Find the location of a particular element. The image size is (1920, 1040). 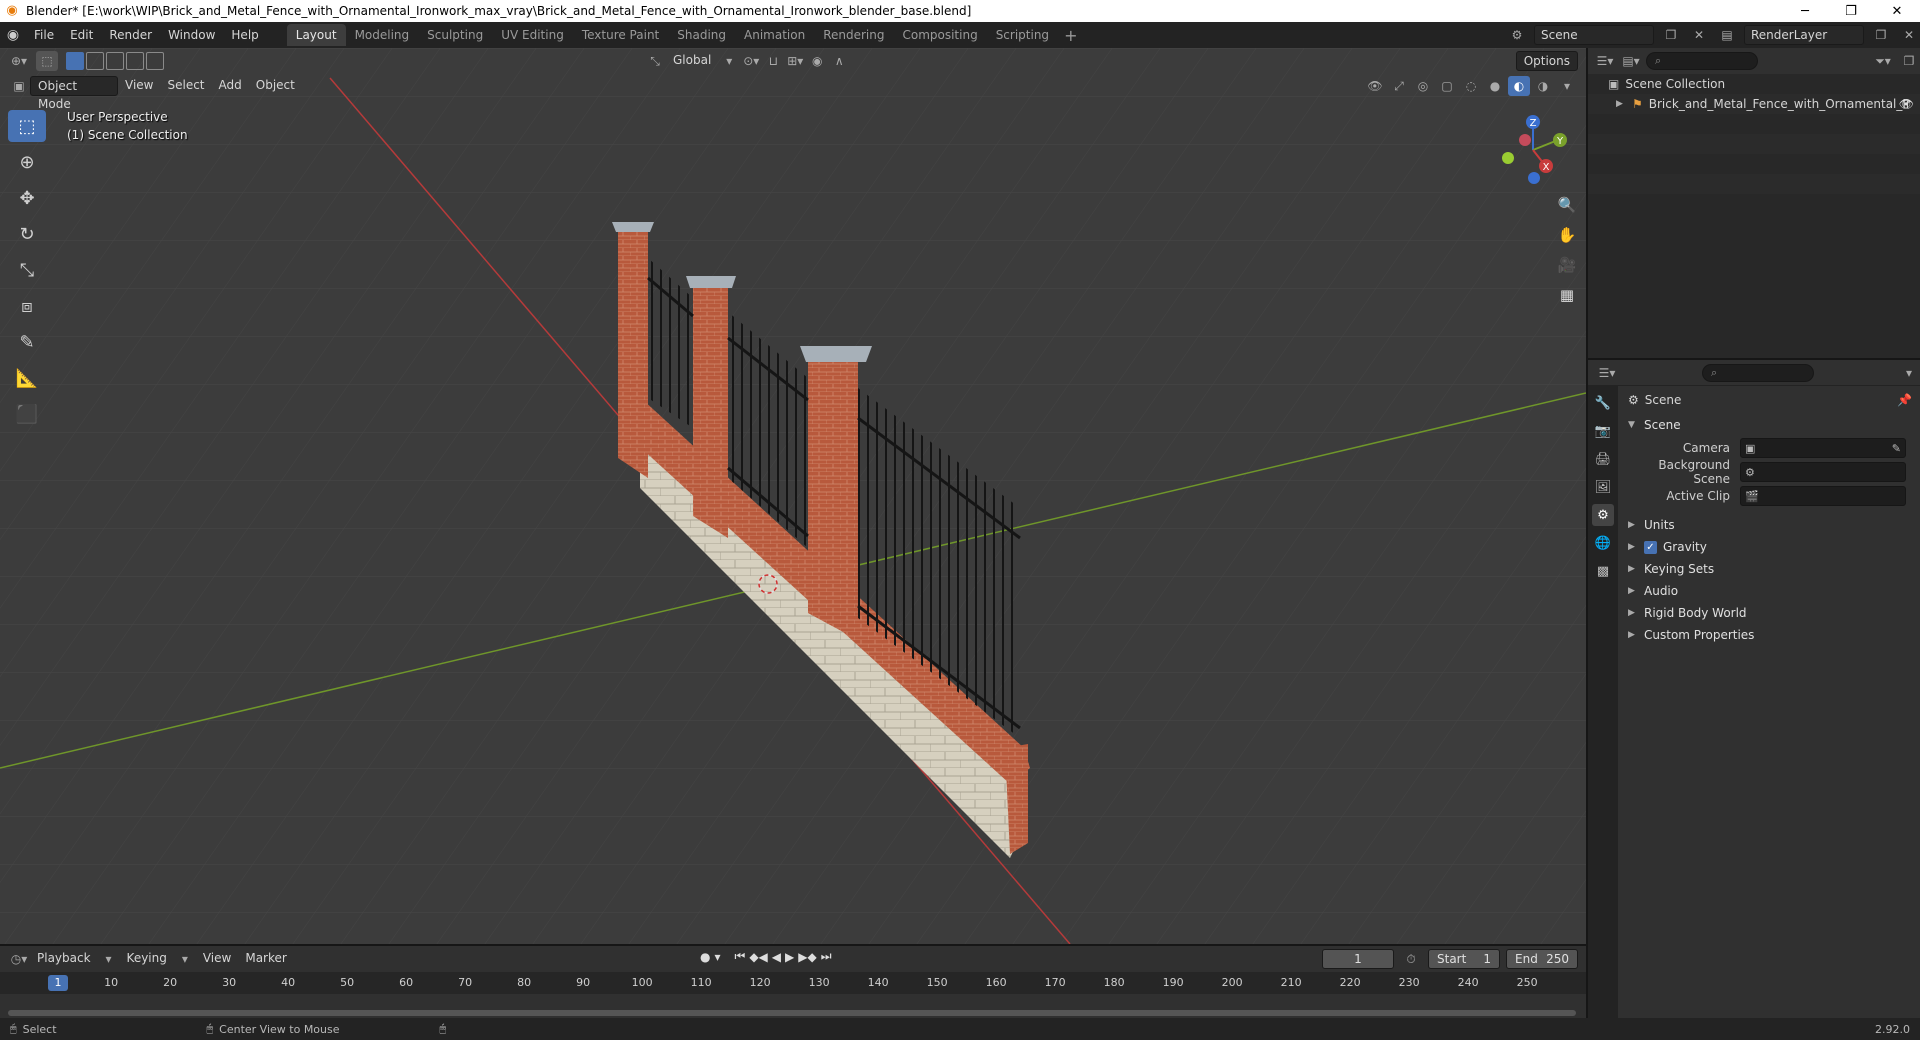

prev-keyframe-icon: ◆◀ is located at coordinates (758, 957).